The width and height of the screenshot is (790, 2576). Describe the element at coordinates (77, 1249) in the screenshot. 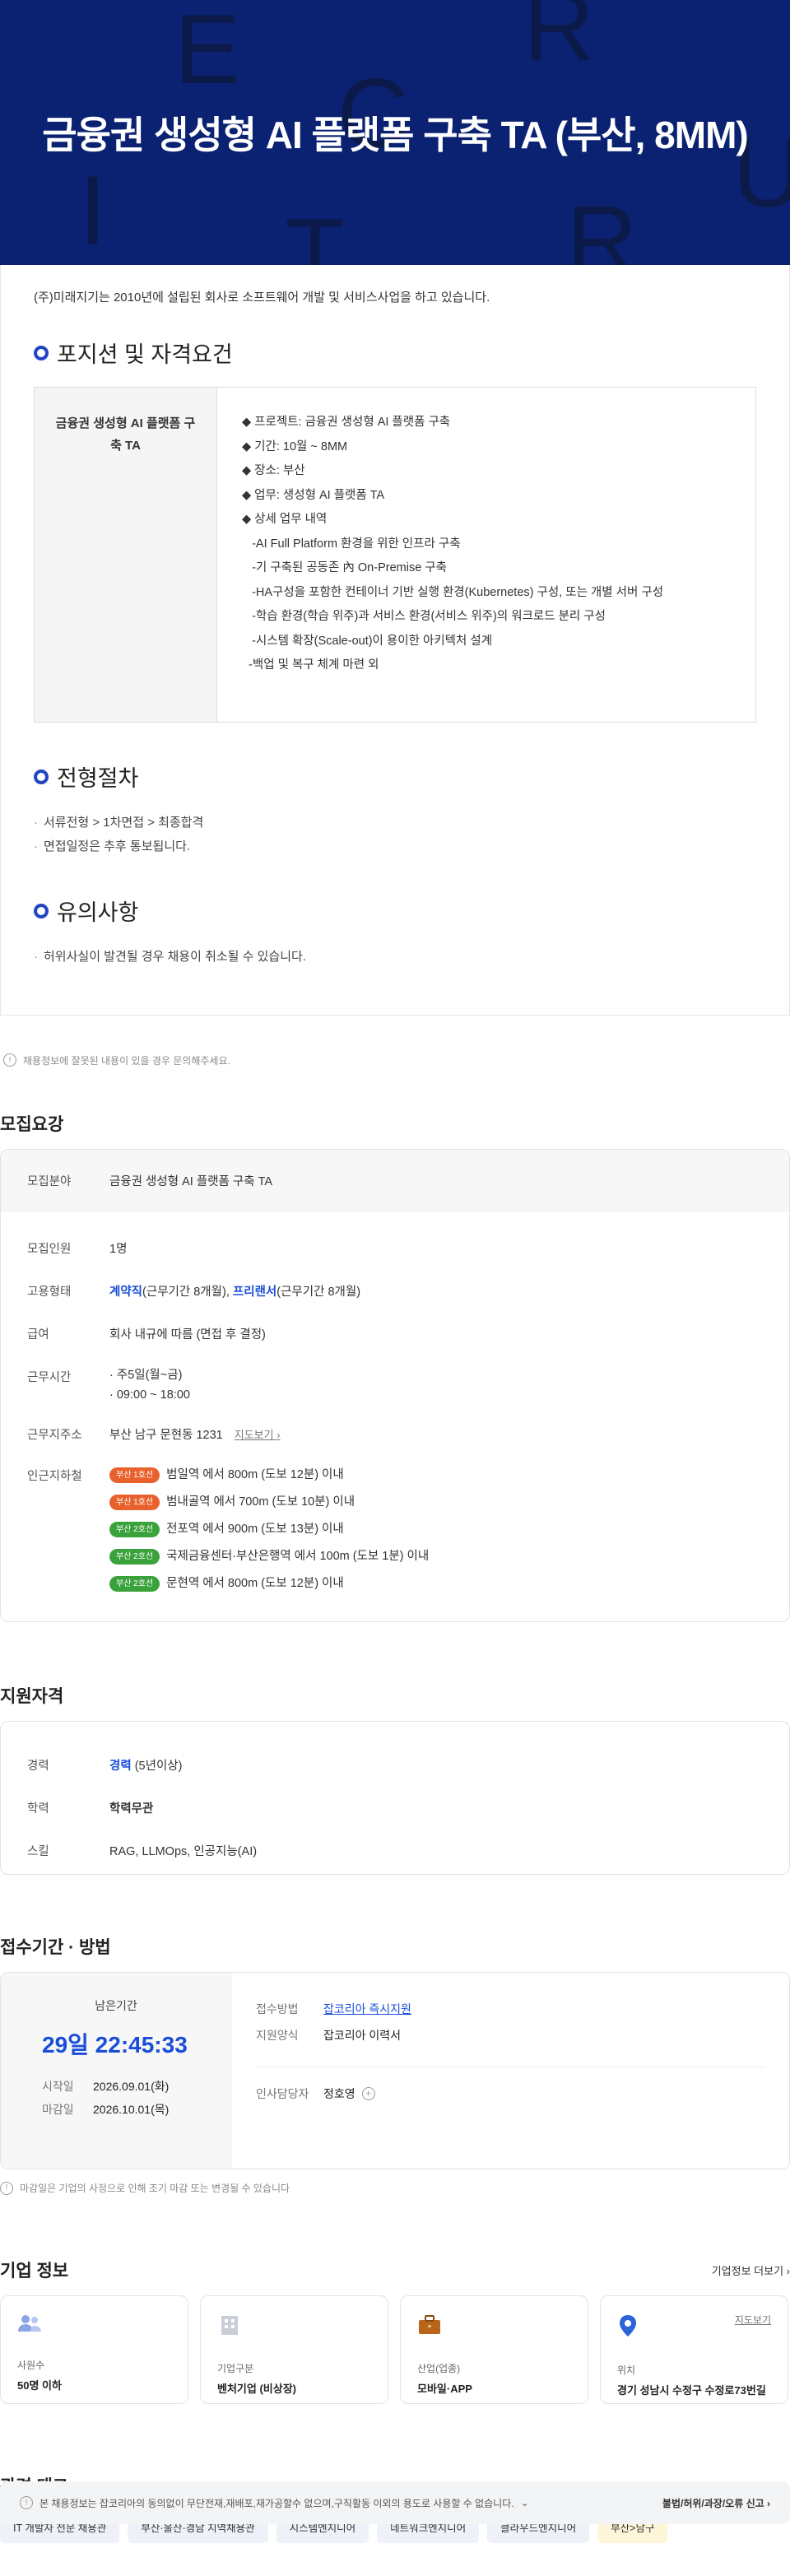

I see `recruit-count-row: 모집인원 1명` at that location.